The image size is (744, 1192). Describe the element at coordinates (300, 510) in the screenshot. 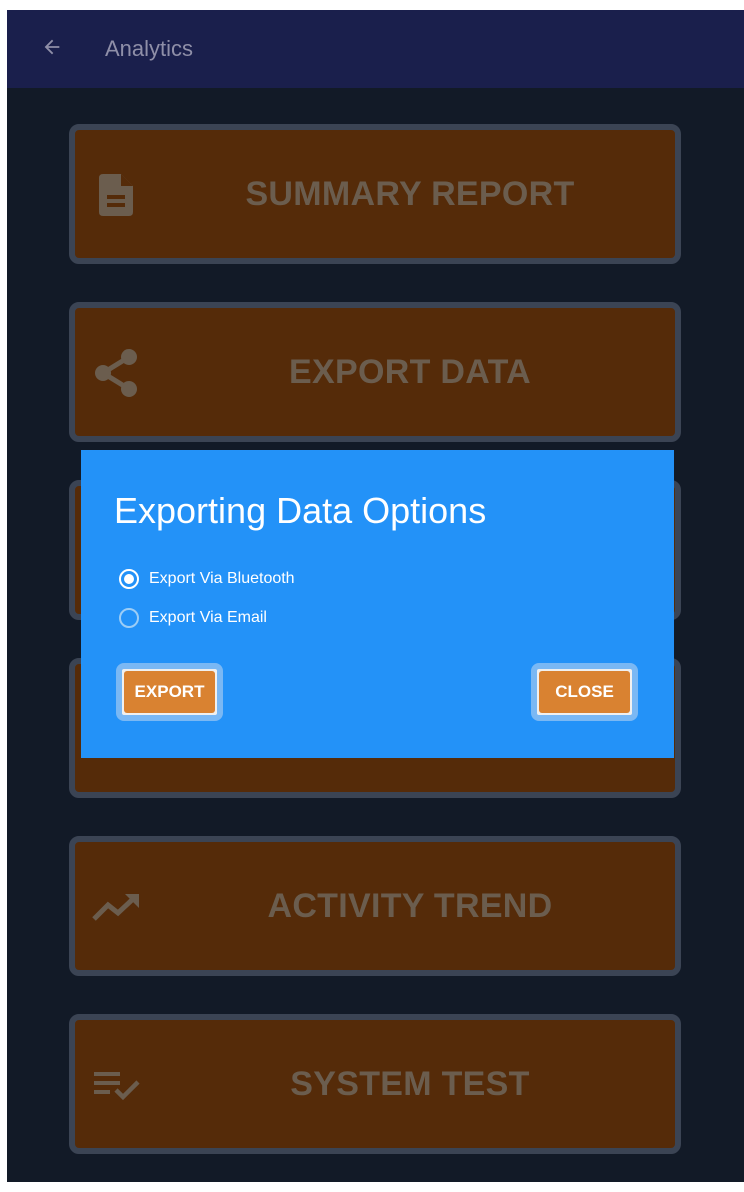

I see `dialog-title: Exporting Data Options` at that location.